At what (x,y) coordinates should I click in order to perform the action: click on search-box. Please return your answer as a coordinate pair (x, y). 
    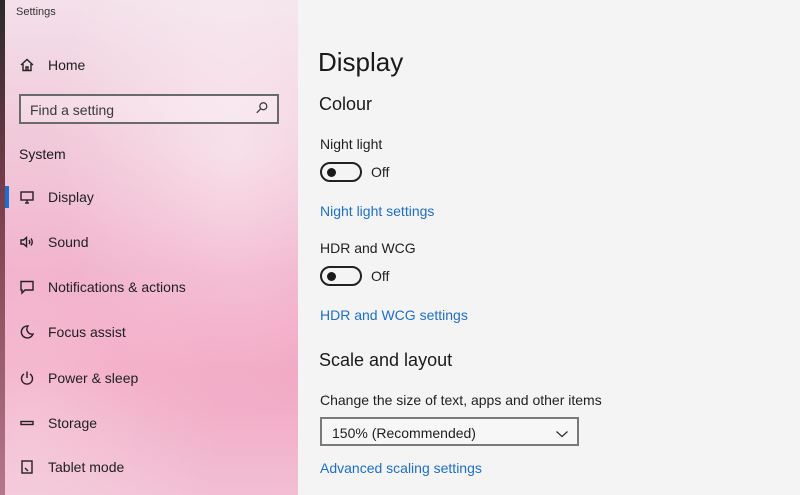
    Looking at the image, I should click on (149, 109).